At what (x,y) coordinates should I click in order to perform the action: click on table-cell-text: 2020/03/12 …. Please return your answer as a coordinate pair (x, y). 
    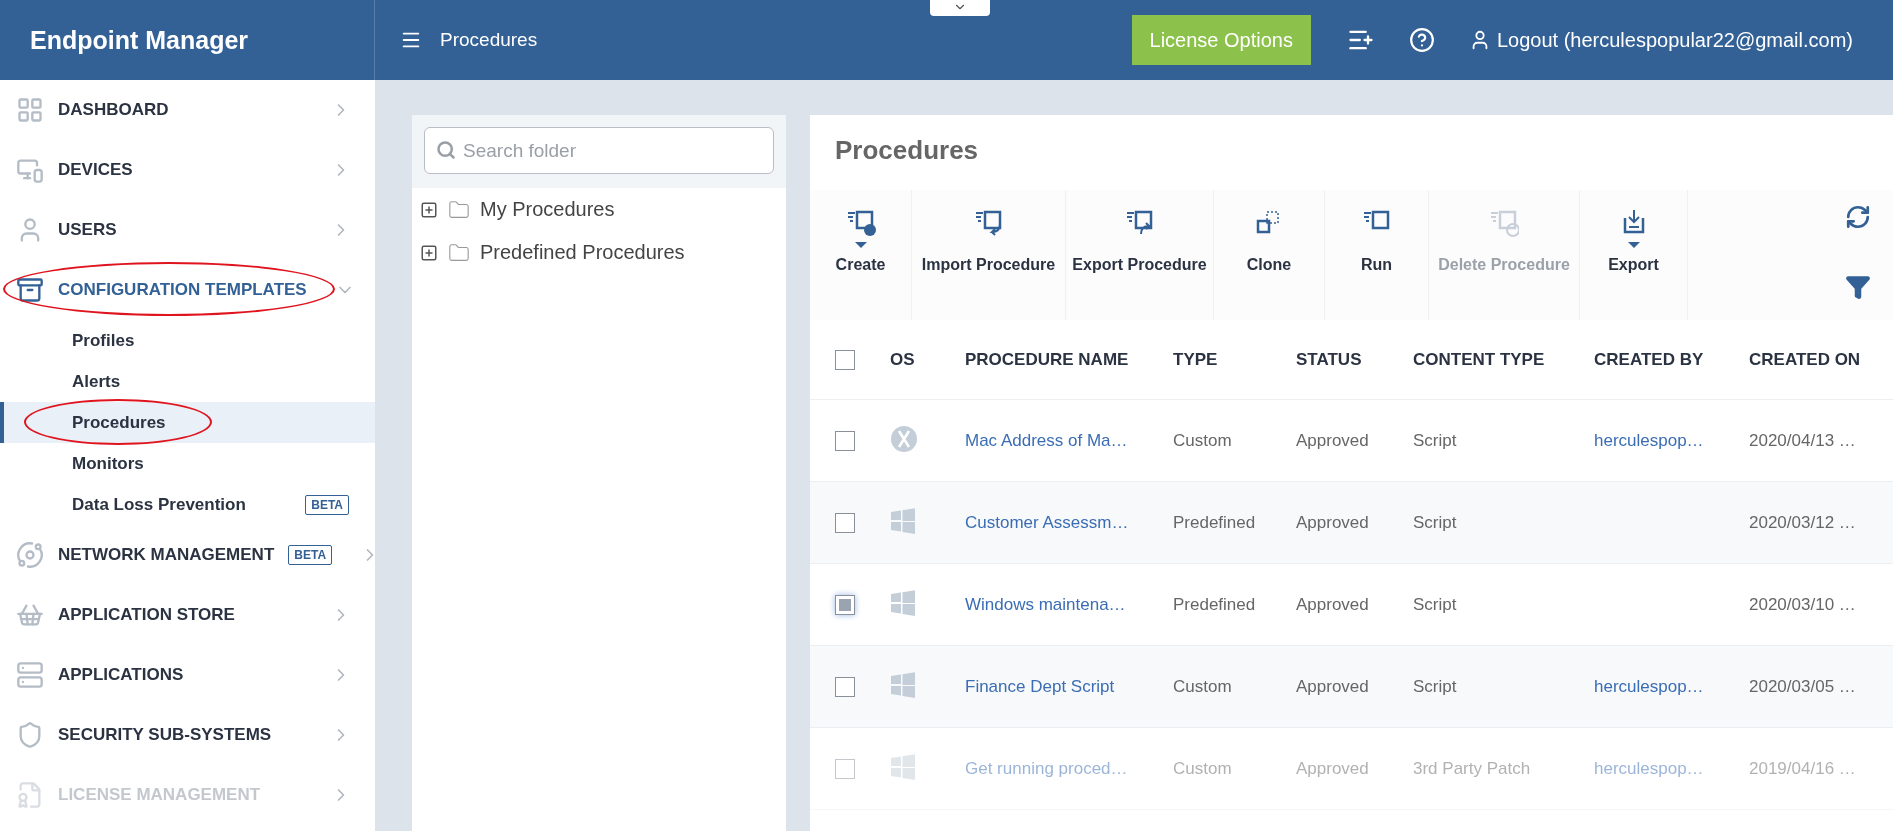
    Looking at the image, I should click on (1803, 522).